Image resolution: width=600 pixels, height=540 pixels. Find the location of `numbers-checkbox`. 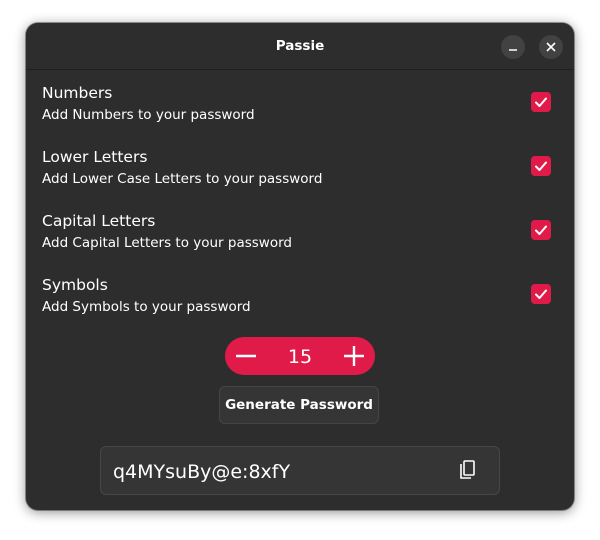

numbers-checkbox is located at coordinates (541, 102).